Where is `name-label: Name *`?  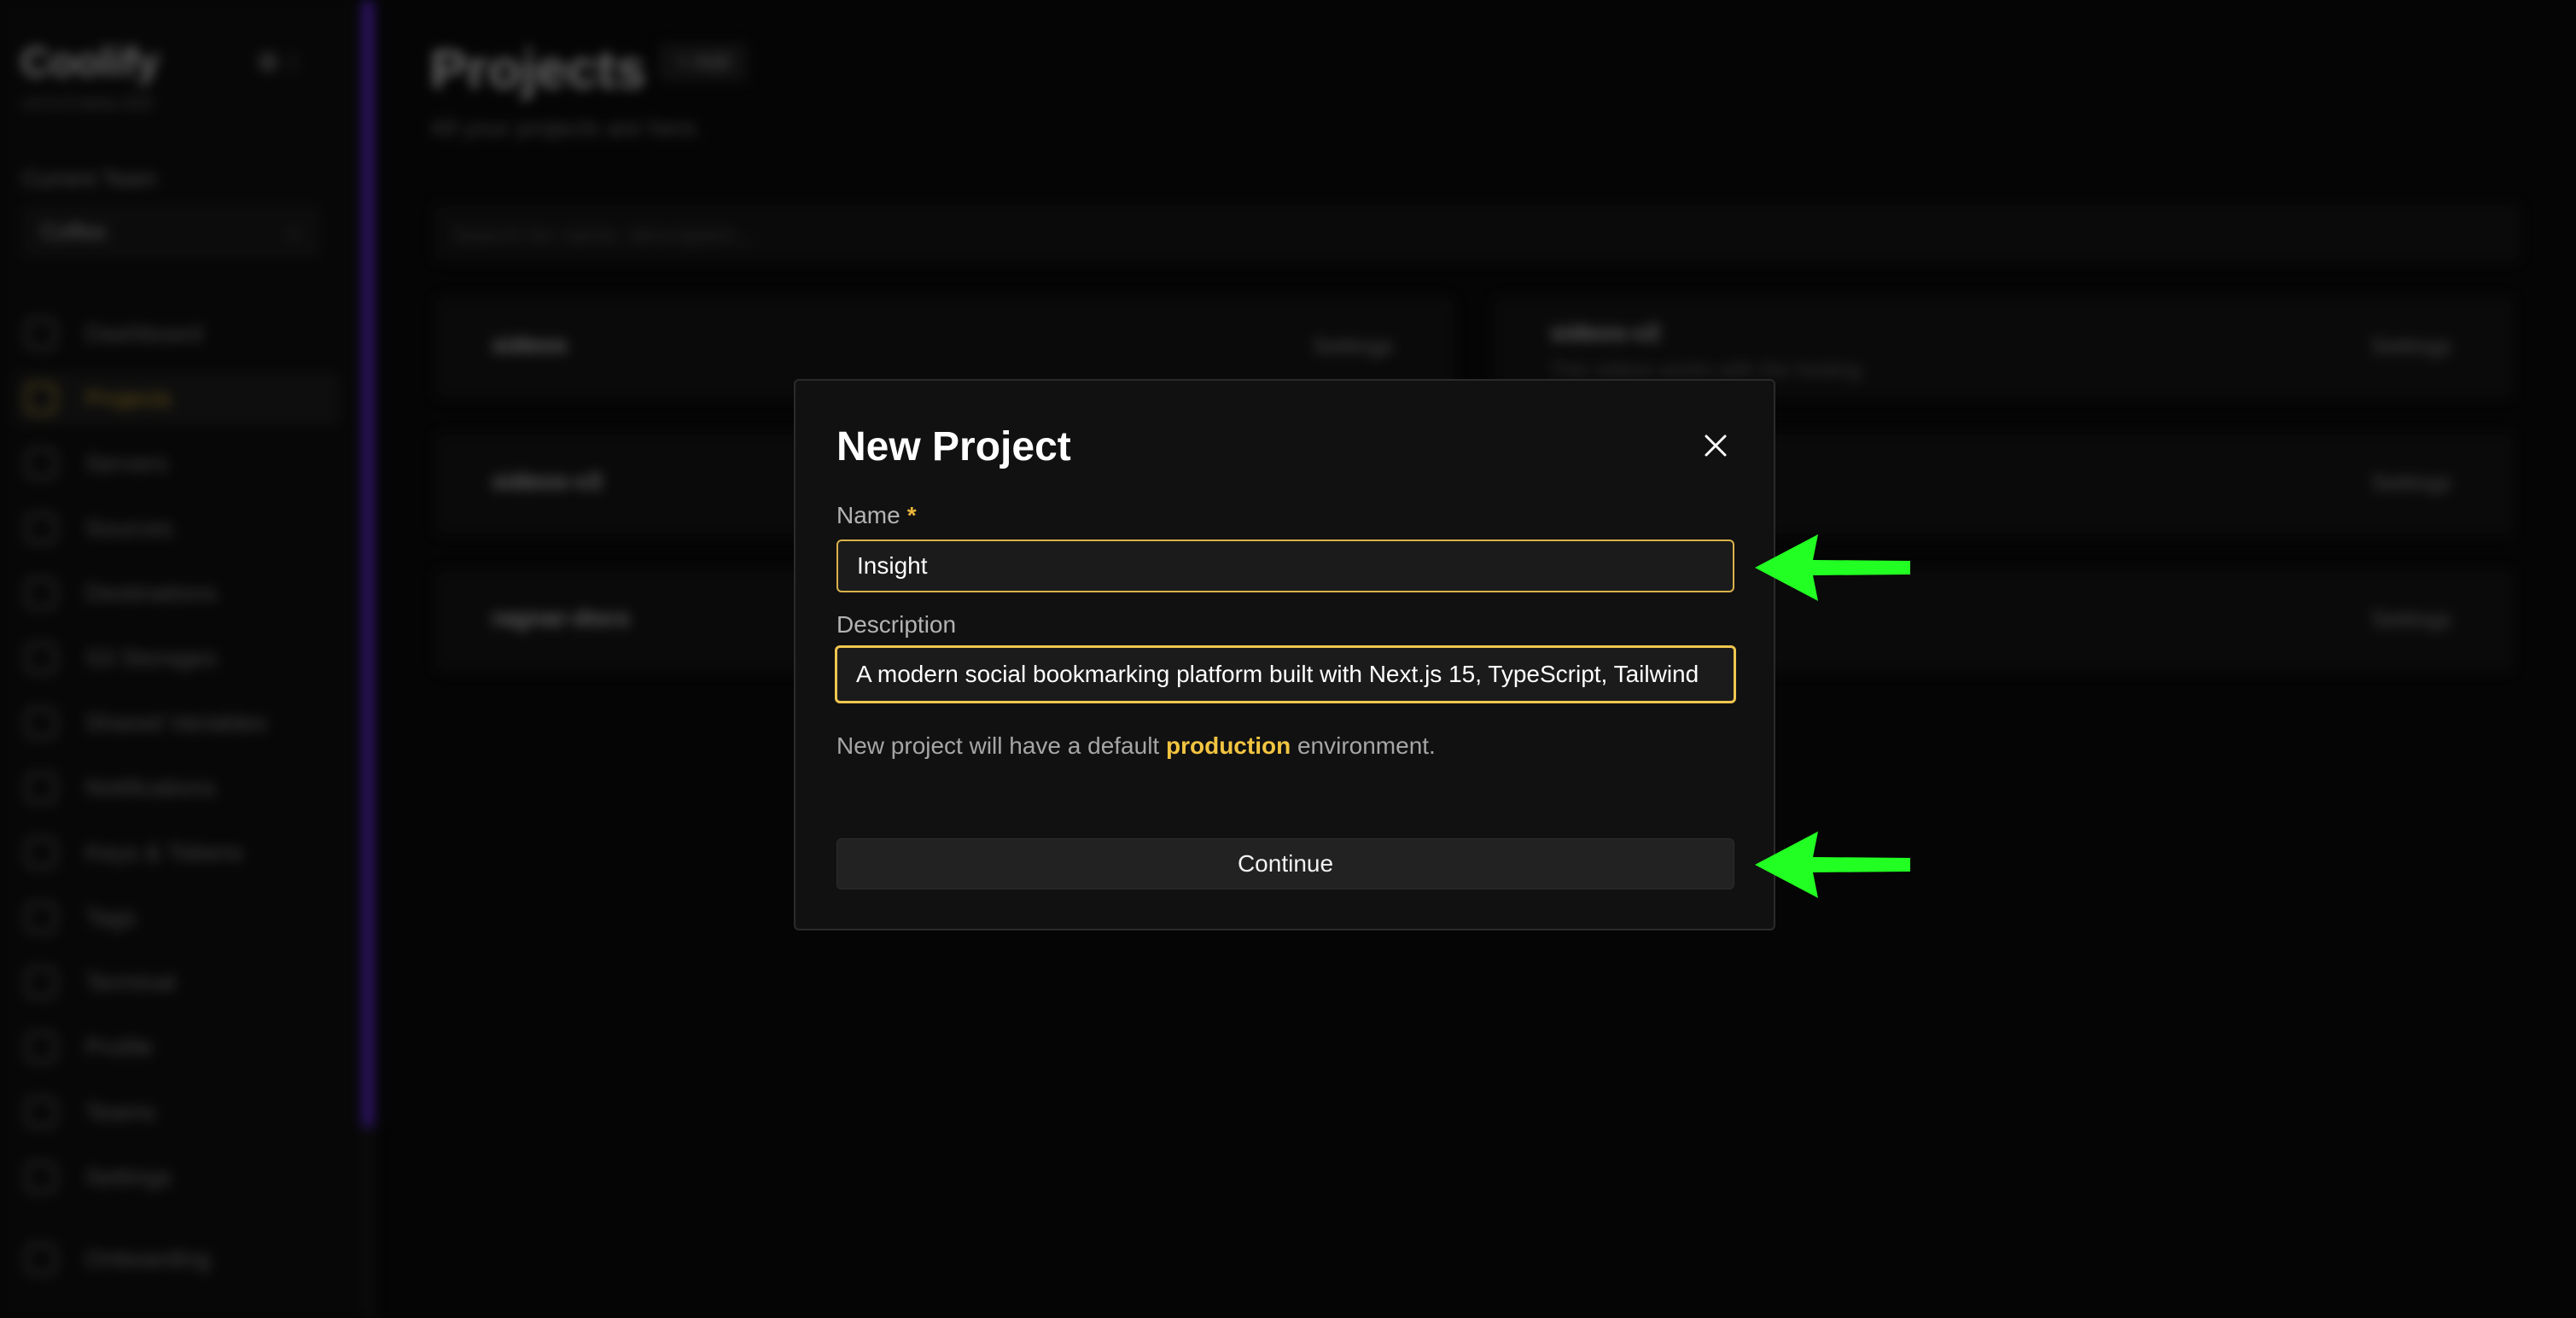
name-label: Name * is located at coordinates (876, 515).